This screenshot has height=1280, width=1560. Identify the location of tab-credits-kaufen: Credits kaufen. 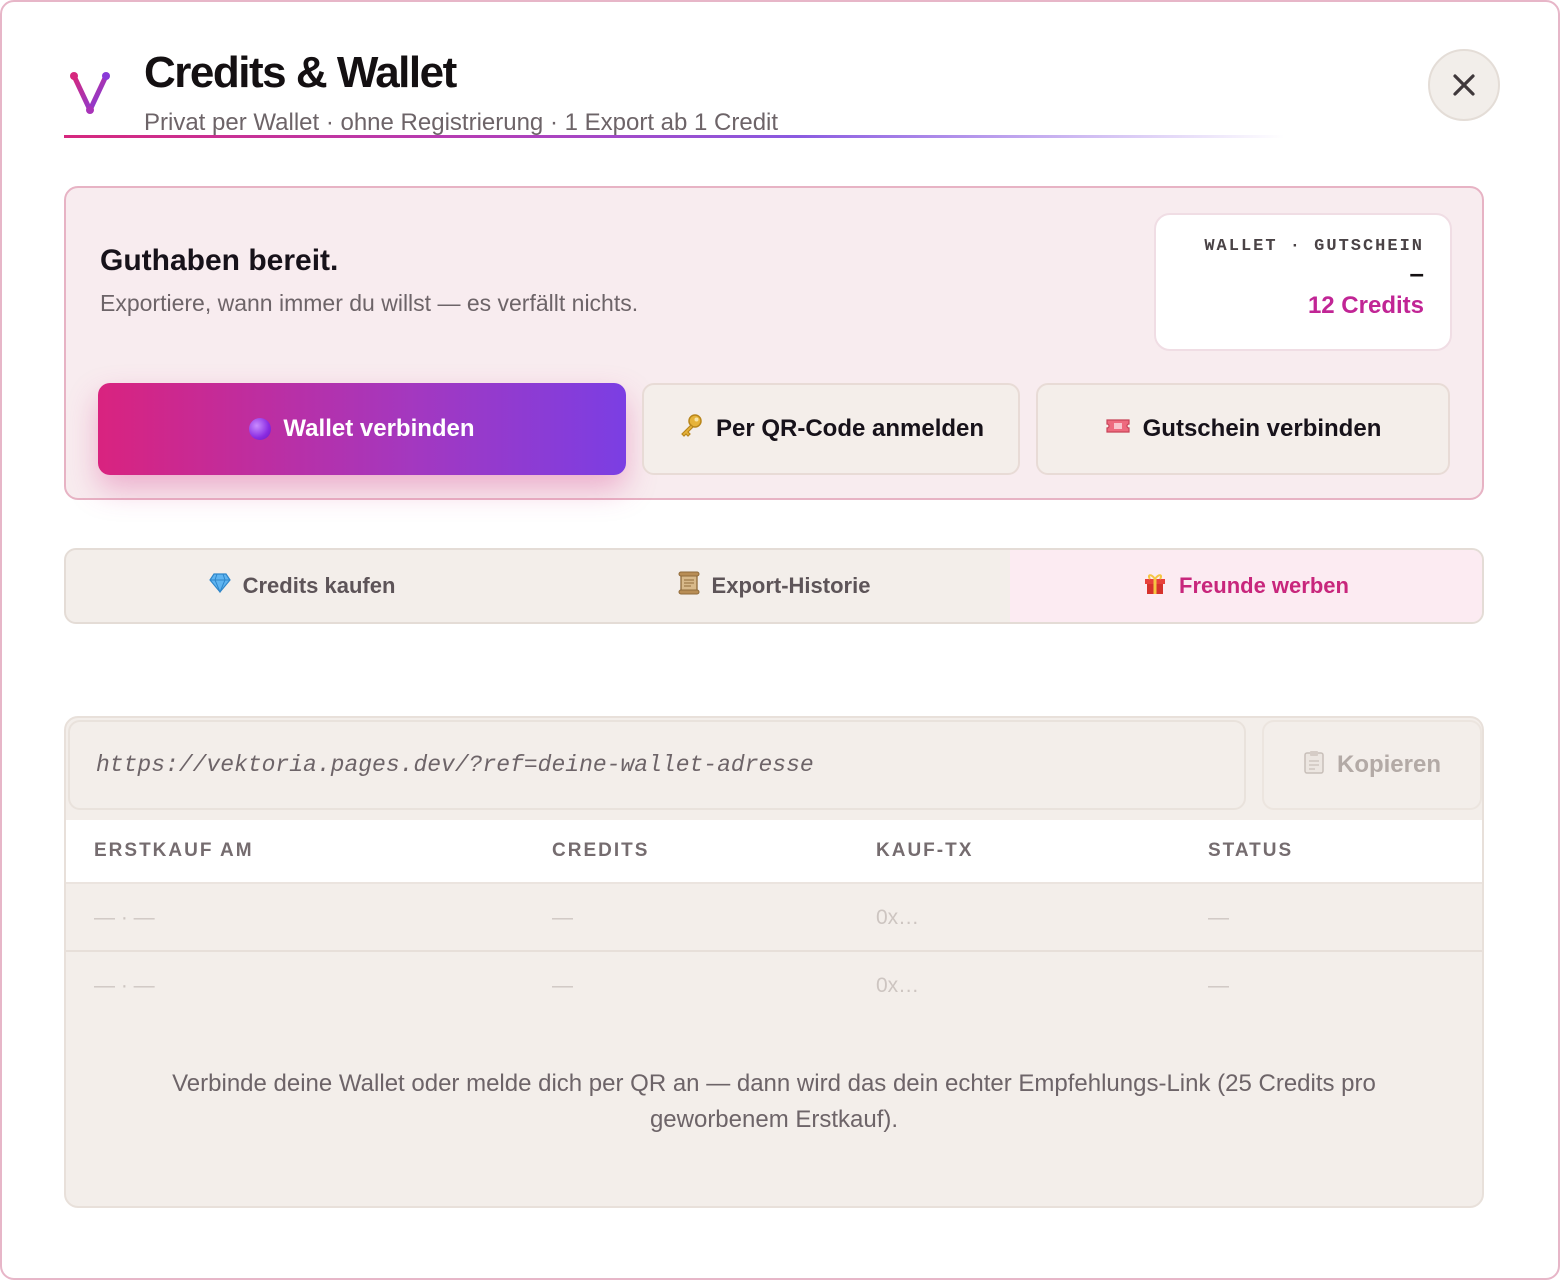
(302, 586).